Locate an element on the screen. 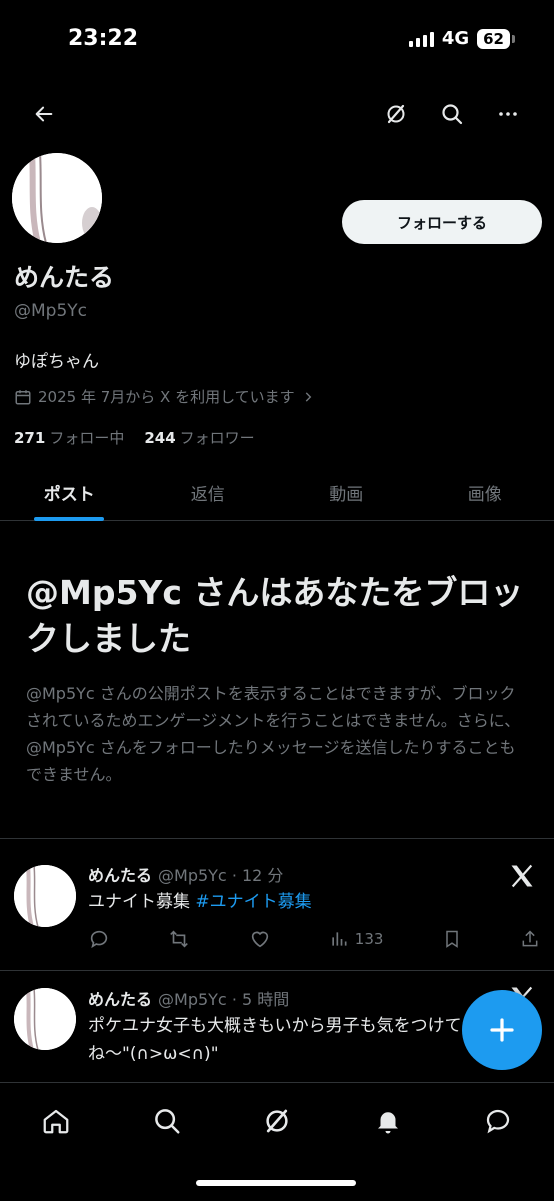 The image size is (554, 1201). more-icon is located at coordinates (508, 114).